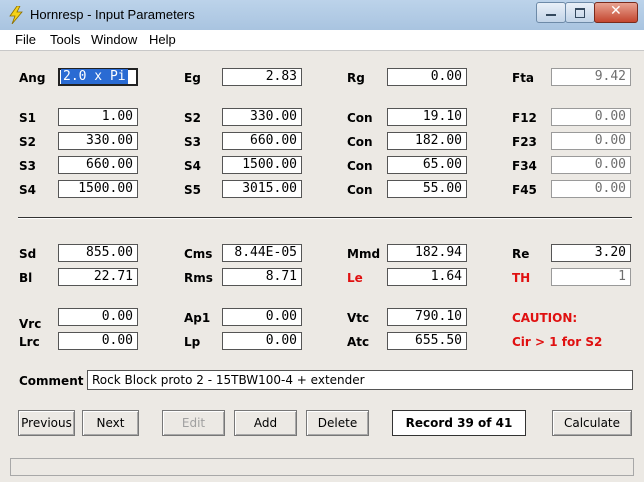 Image resolution: width=644 pixels, height=482 pixels. Describe the element at coordinates (98, 317) in the screenshot. I see `vrc-field: 0.00` at that location.